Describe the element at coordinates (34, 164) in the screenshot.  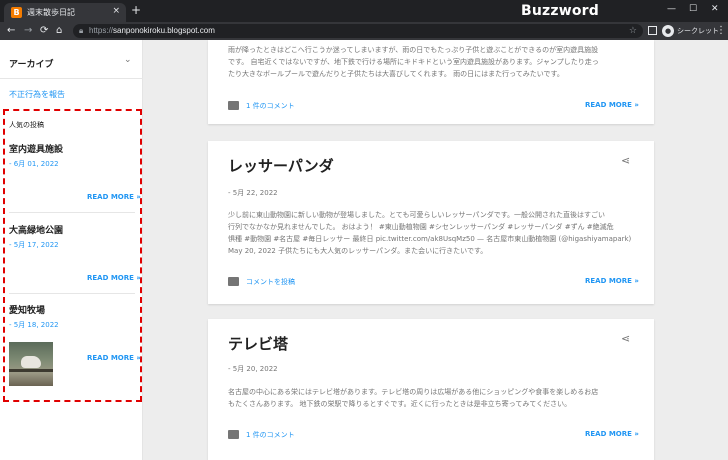
I see `popular-post-date: - 6月 01, 2022` at that location.